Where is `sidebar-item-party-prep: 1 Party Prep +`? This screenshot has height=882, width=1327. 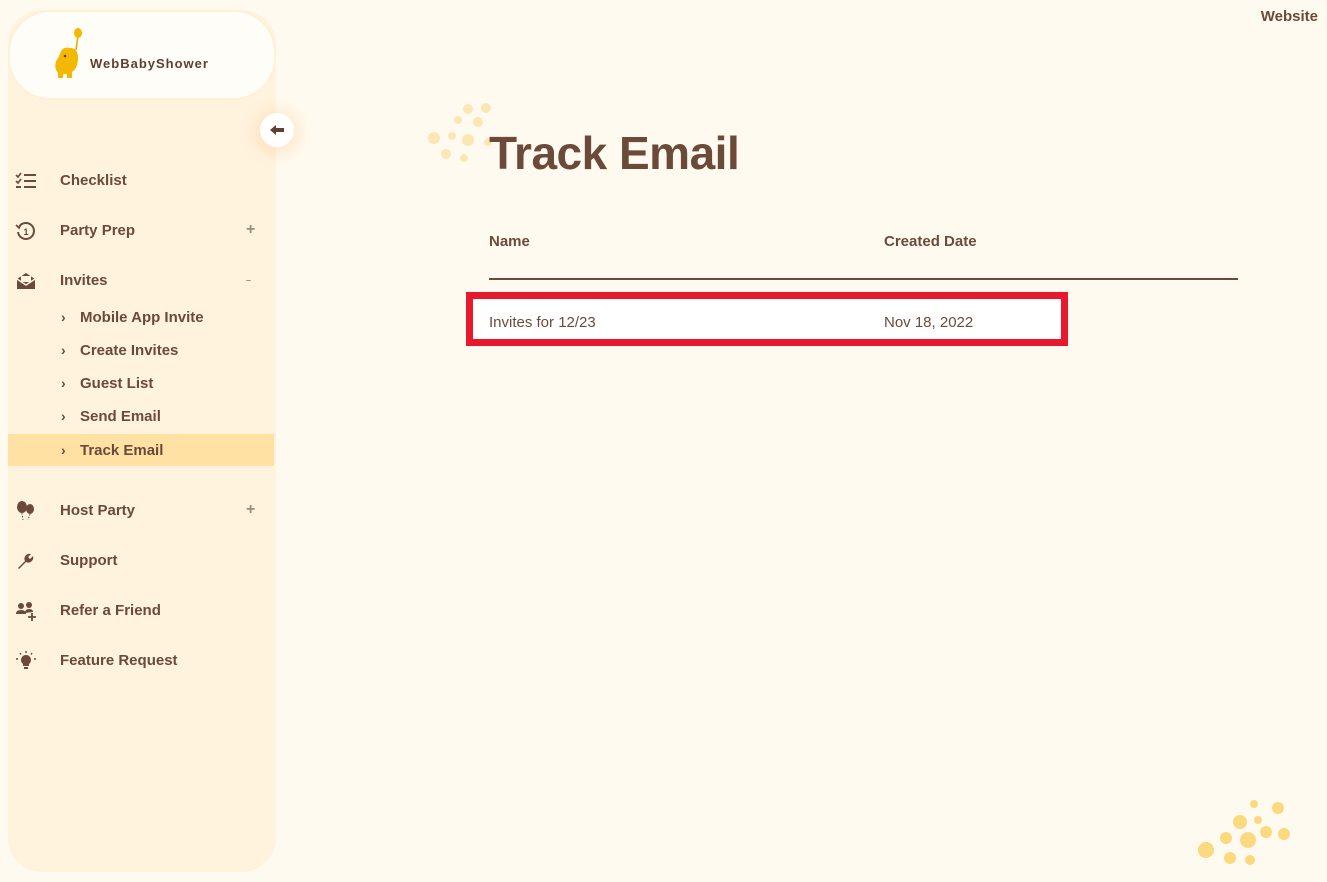 sidebar-item-party-prep: 1 Party Prep + is located at coordinates (142, 230).